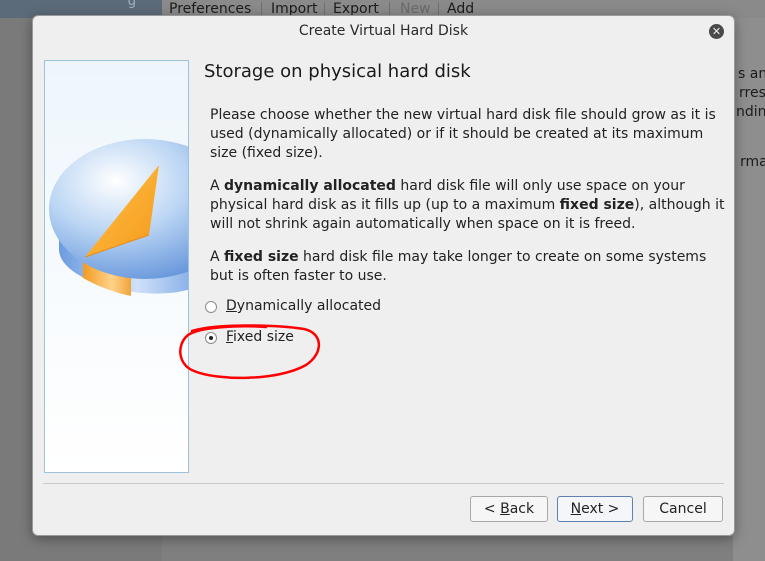  I want to click on dynamically-allocated-label: Dynamically allocated, so click(303, 306).